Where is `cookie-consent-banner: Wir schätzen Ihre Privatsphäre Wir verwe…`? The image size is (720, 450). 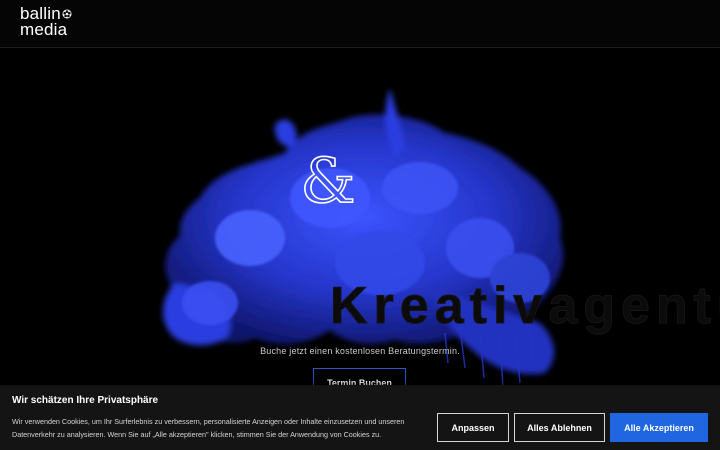 cookie-consent-banner: Wir schätzen Ihre Privatsphäre Wir verwe… is located at coordinates (360, 417).